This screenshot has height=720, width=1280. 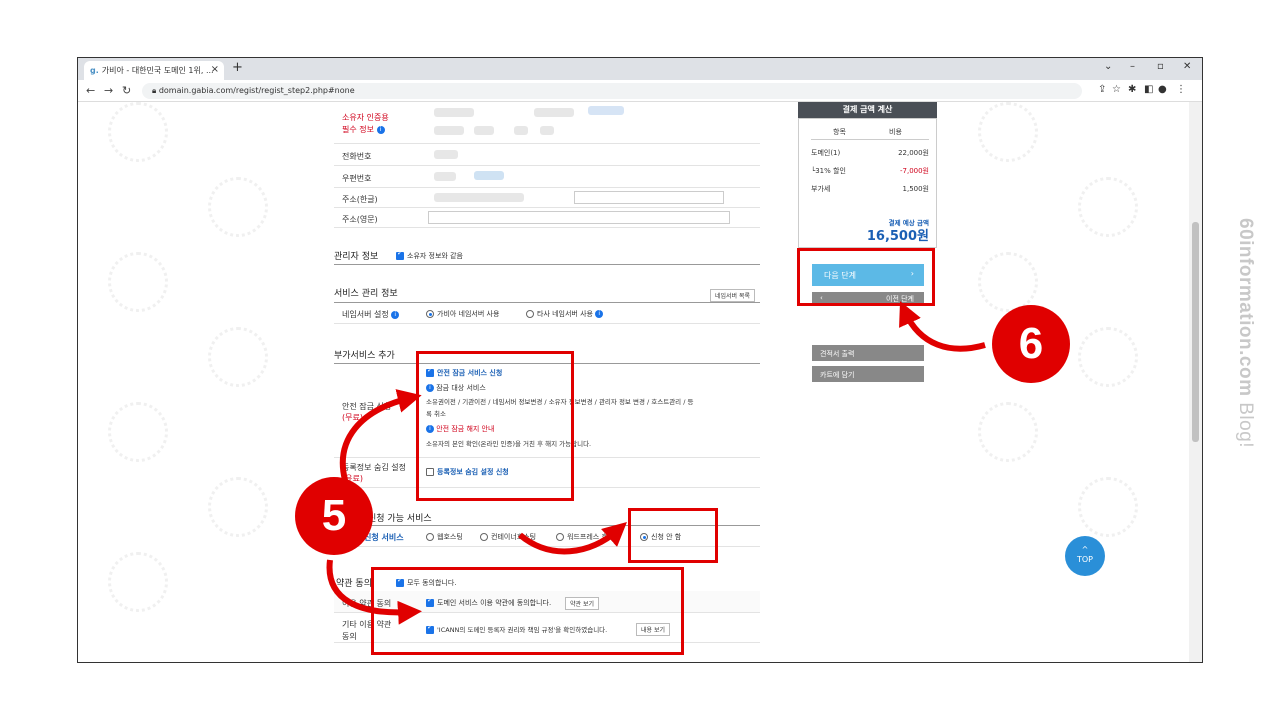 What do you see at coordinates (365, 314) in the screenshot?
I see `ns-label: 네임서버 설정` at bounding box center [365, 314].